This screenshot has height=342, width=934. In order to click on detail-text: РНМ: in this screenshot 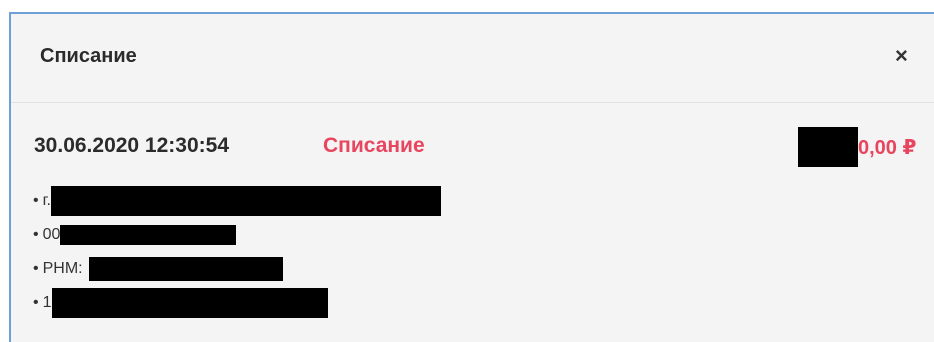, I will do `click(62, 268)`.